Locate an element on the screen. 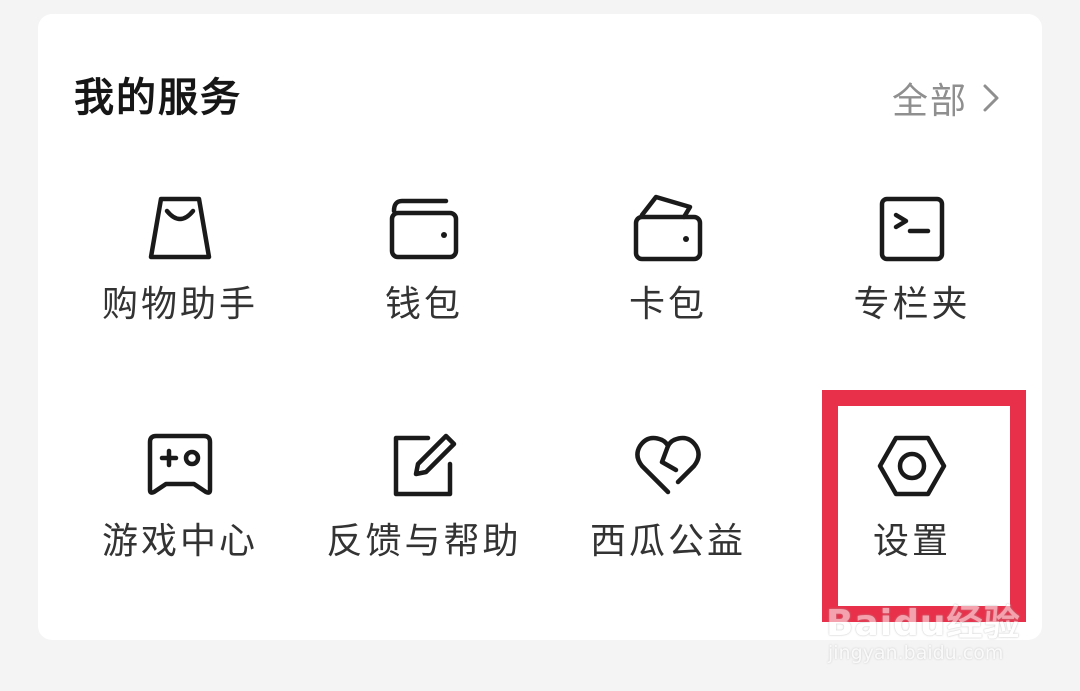 The height and width of the screenshot is (691, 1080). shopping-bag-icon is located at coordinates (180, 229).